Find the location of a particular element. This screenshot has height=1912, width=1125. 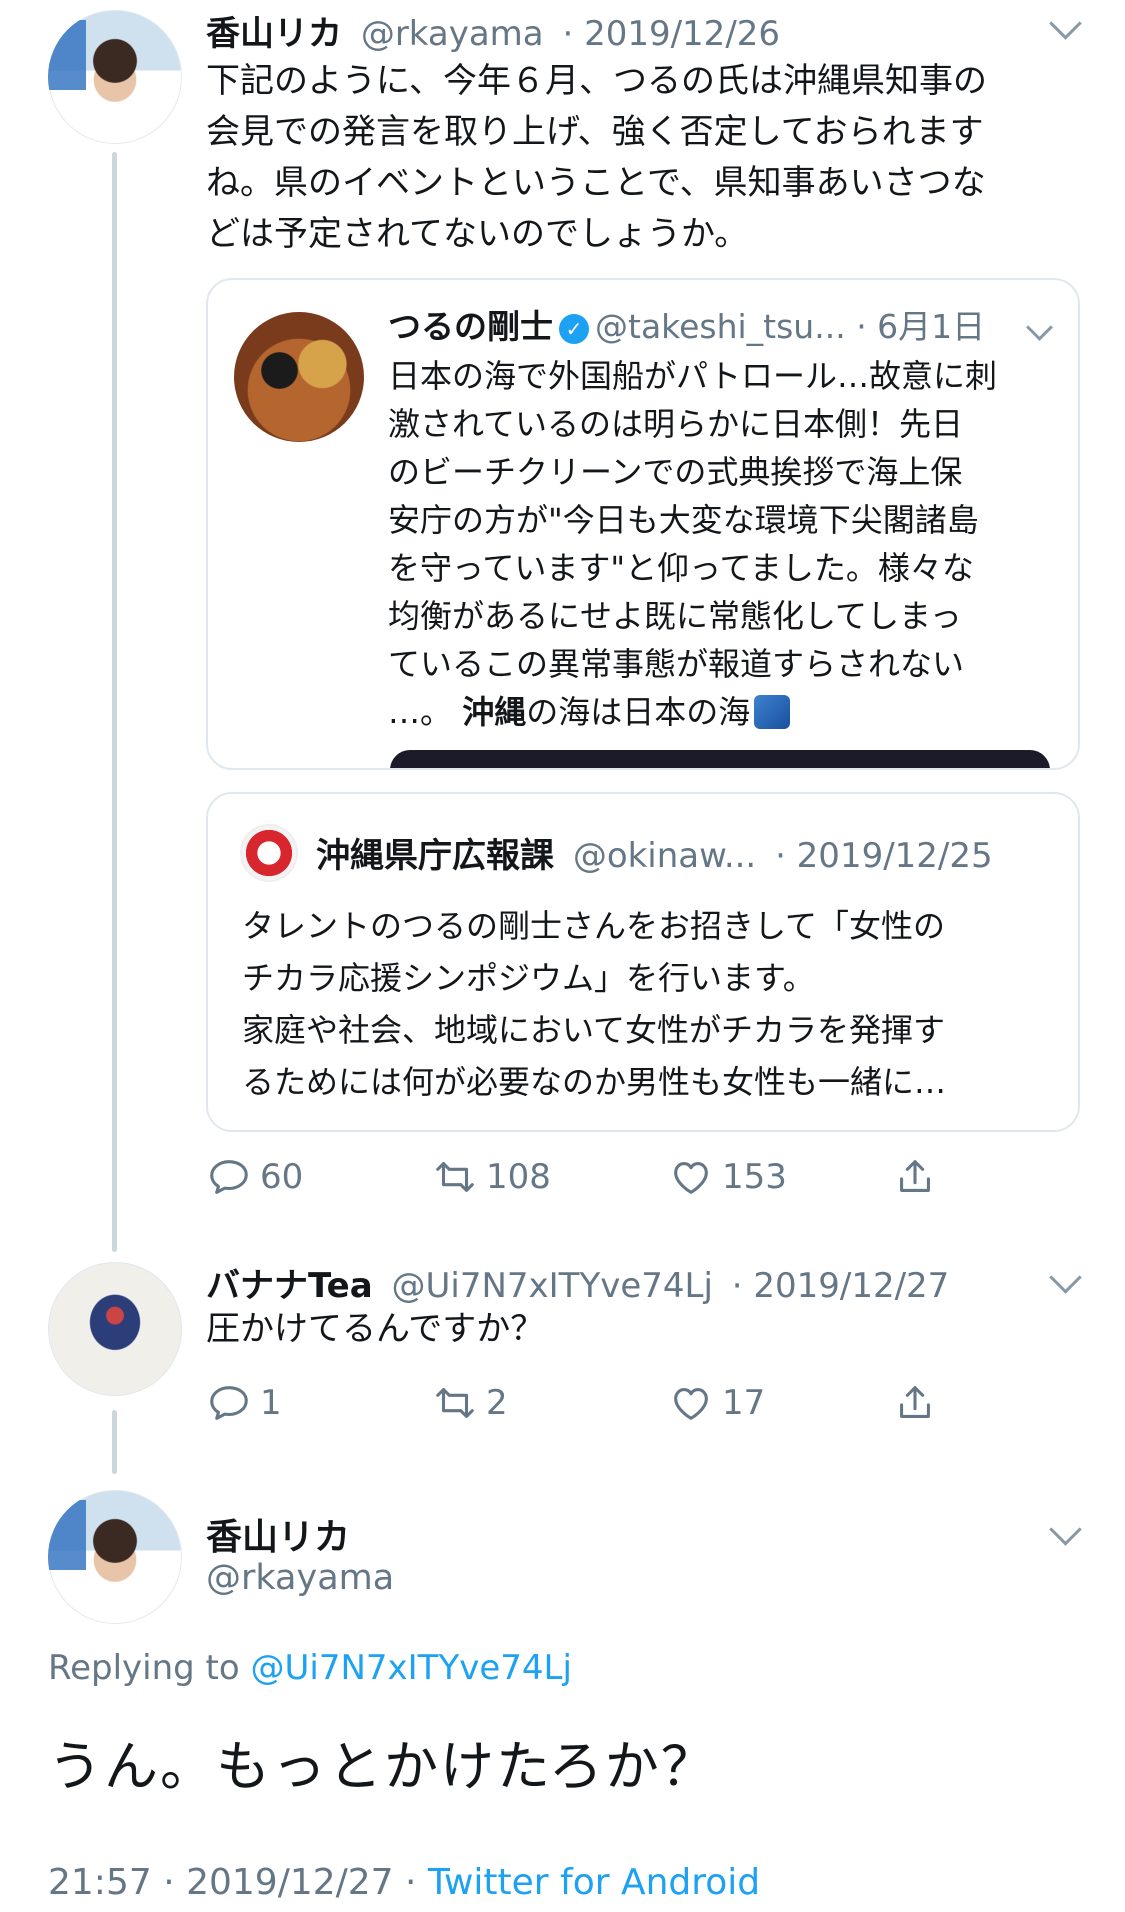

reply-button: 1 is located at coordinates (244, 1403).